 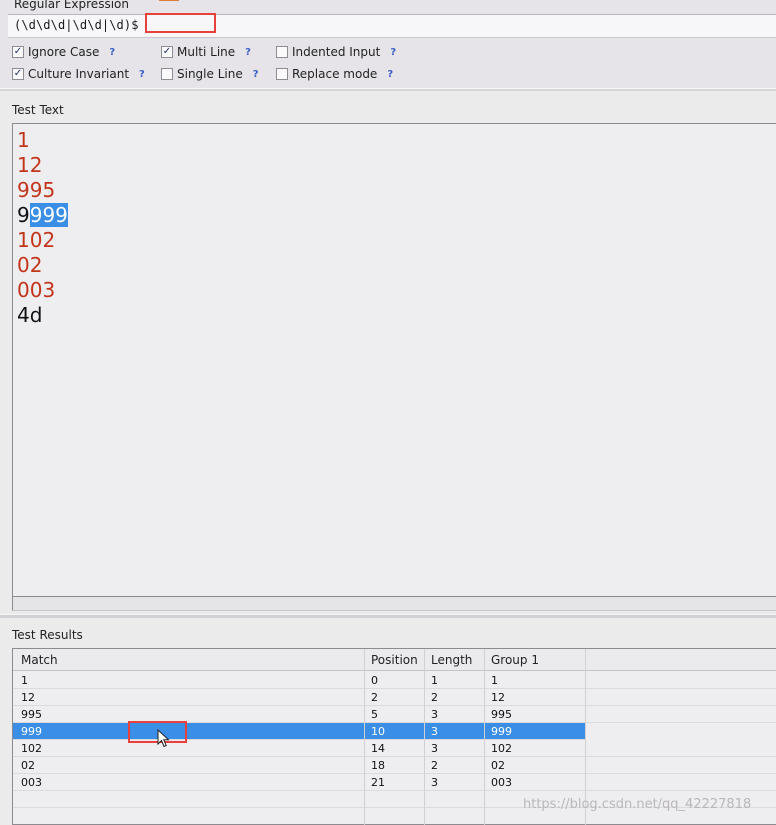 What do you see at coordinates (501, 714) in the screenshot?
I see `cell-group-1: 995` at bounding box center [501, 714].